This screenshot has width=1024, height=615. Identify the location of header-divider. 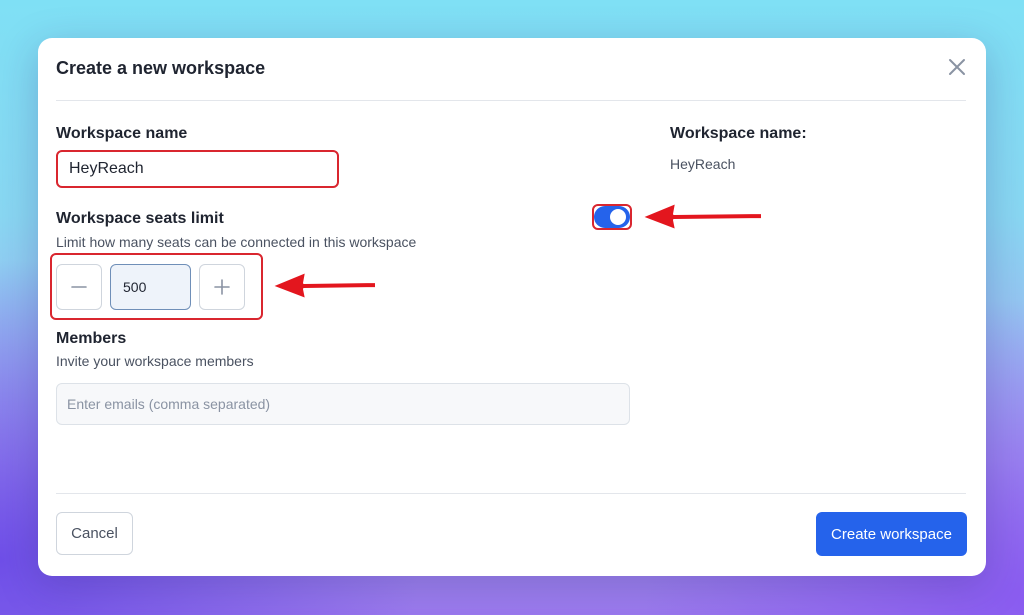
(511, 100).